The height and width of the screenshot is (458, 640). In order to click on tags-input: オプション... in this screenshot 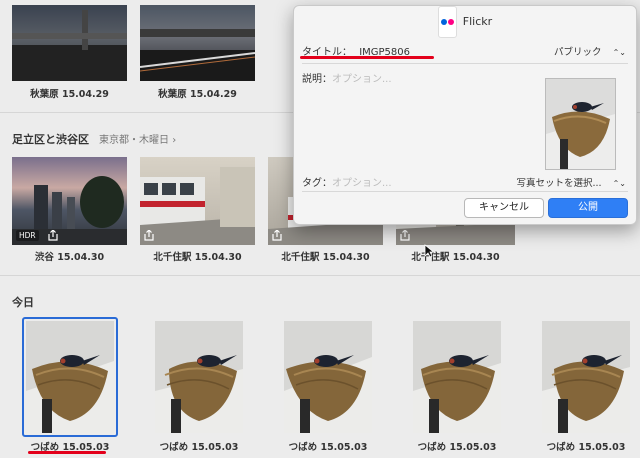, I will do `click(362, 183)`.